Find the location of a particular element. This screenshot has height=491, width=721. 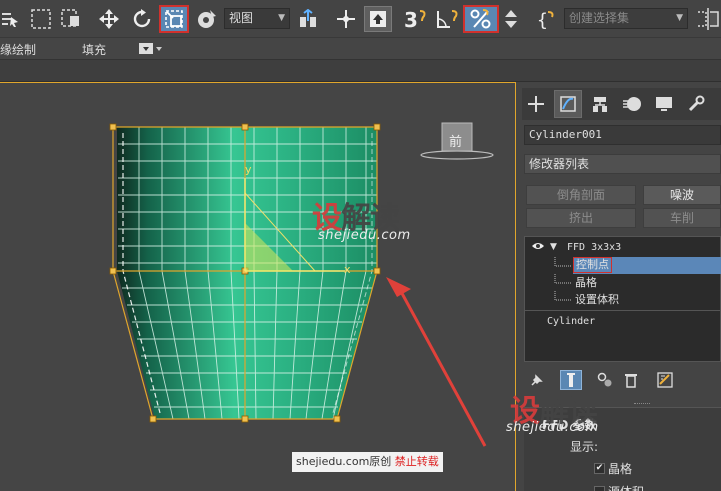

stack-item-set-volume: 设置体积 is located at coordinates (623, 299).